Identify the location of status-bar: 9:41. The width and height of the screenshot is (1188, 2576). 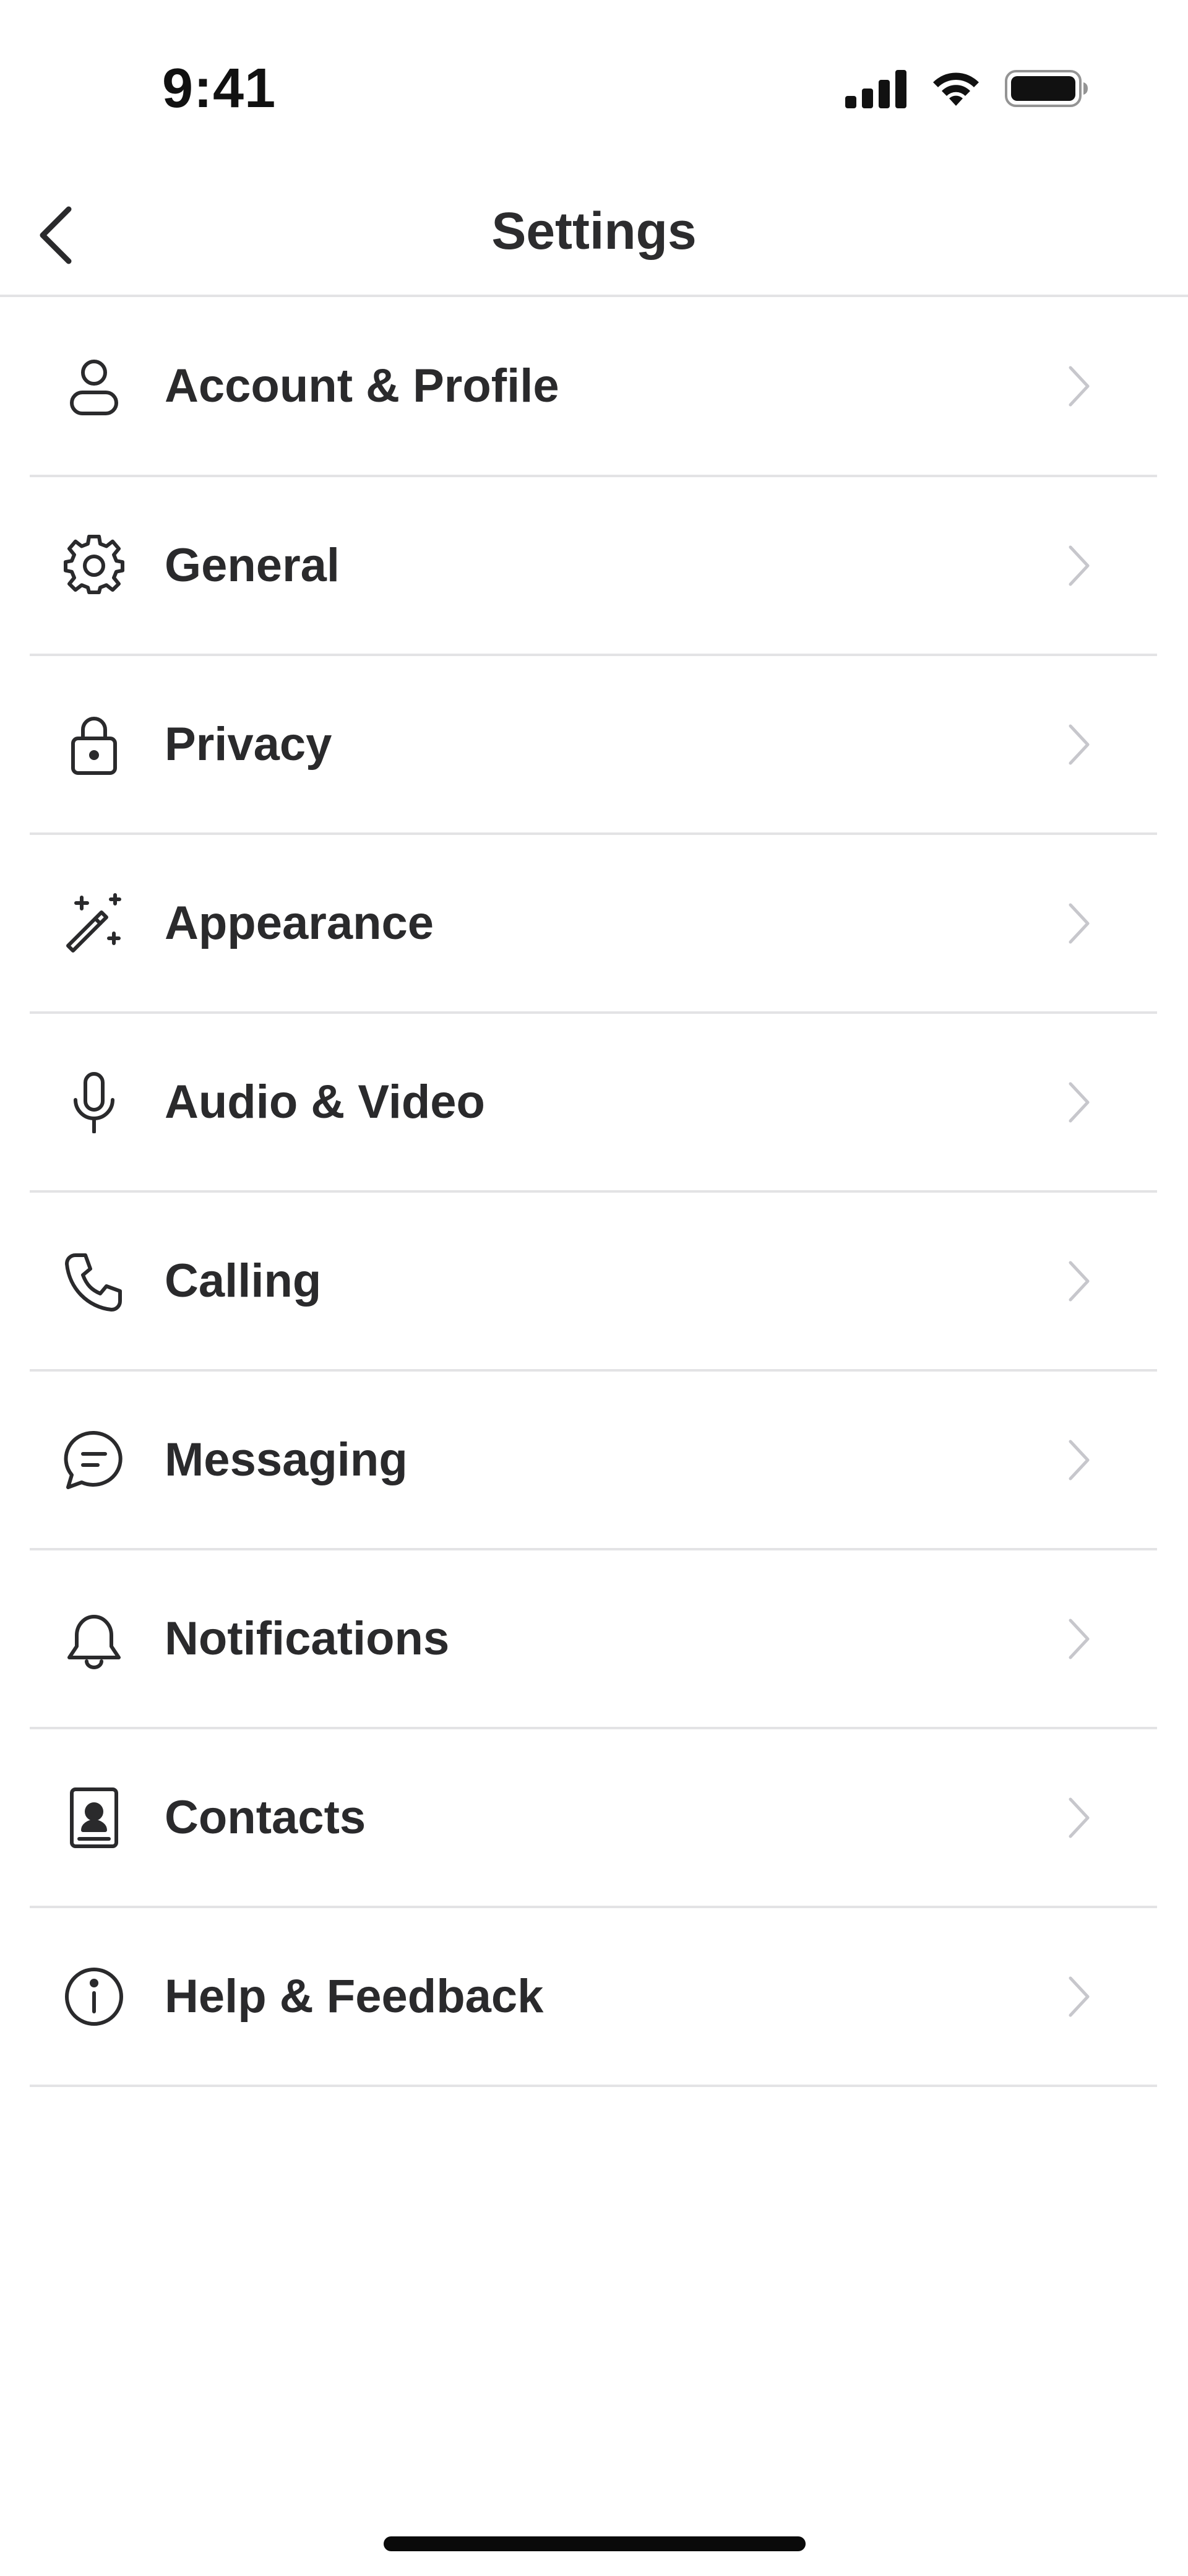
(594, 83).